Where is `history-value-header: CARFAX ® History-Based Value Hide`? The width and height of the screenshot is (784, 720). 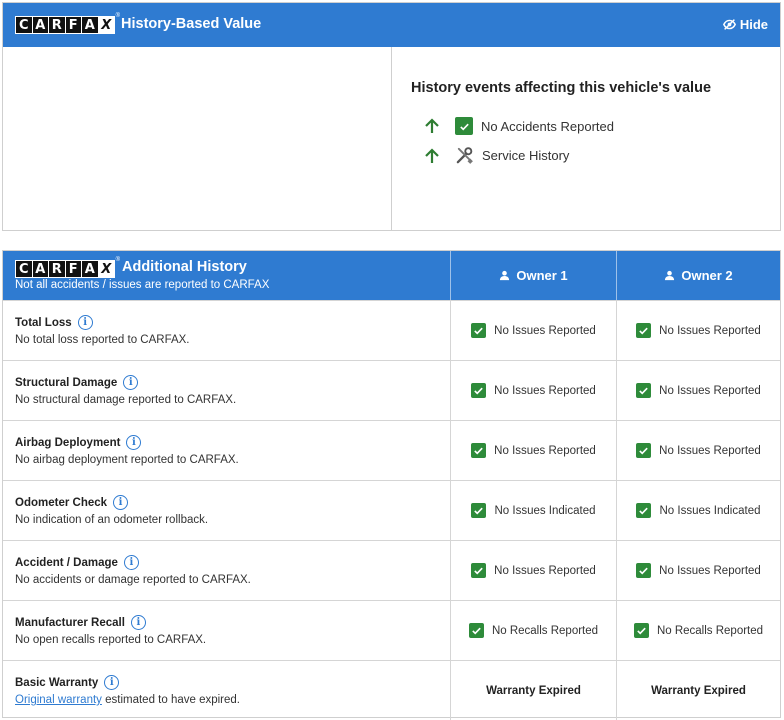 history-value-header: CARFAX ® History-Based Value Hide is located at coordinates (391, 25).